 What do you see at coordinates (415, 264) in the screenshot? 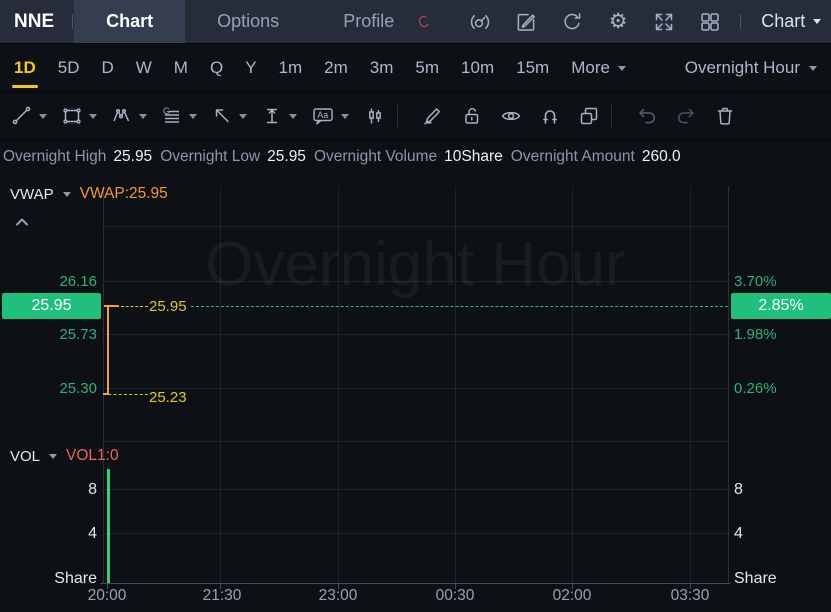
I see `session-watermark: Overnight Hour` at bounding box center [415, 264].